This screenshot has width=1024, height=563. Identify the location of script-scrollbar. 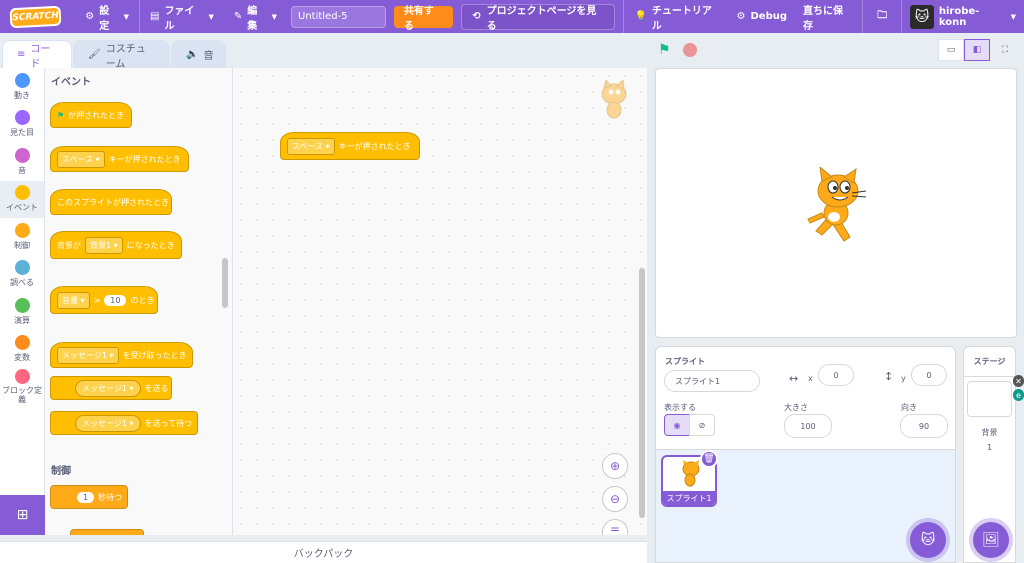
(642, 393).